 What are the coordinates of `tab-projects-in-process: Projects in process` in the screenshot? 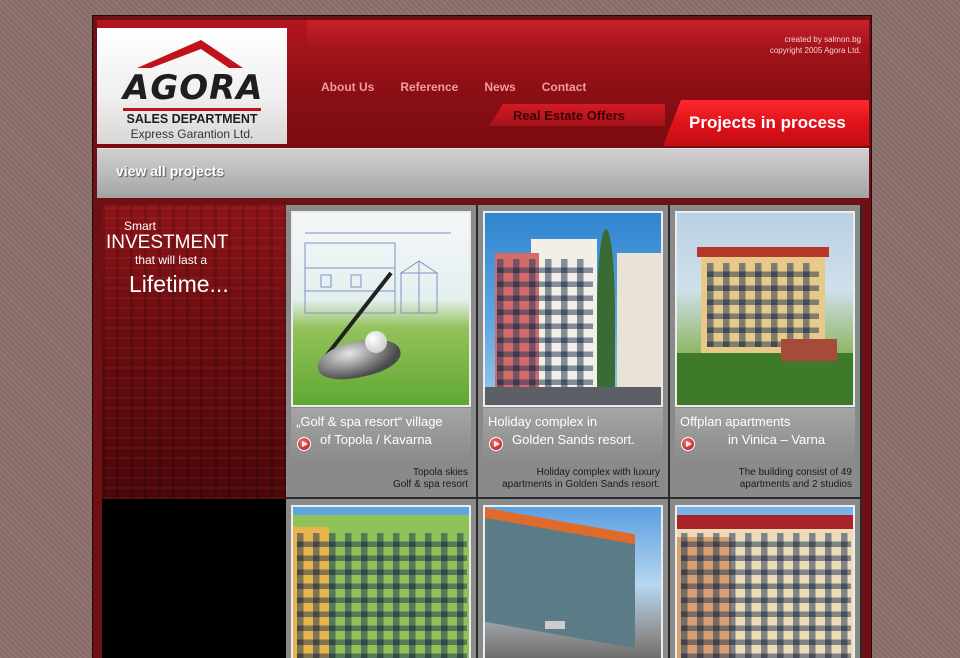 It's located at (766, 123).